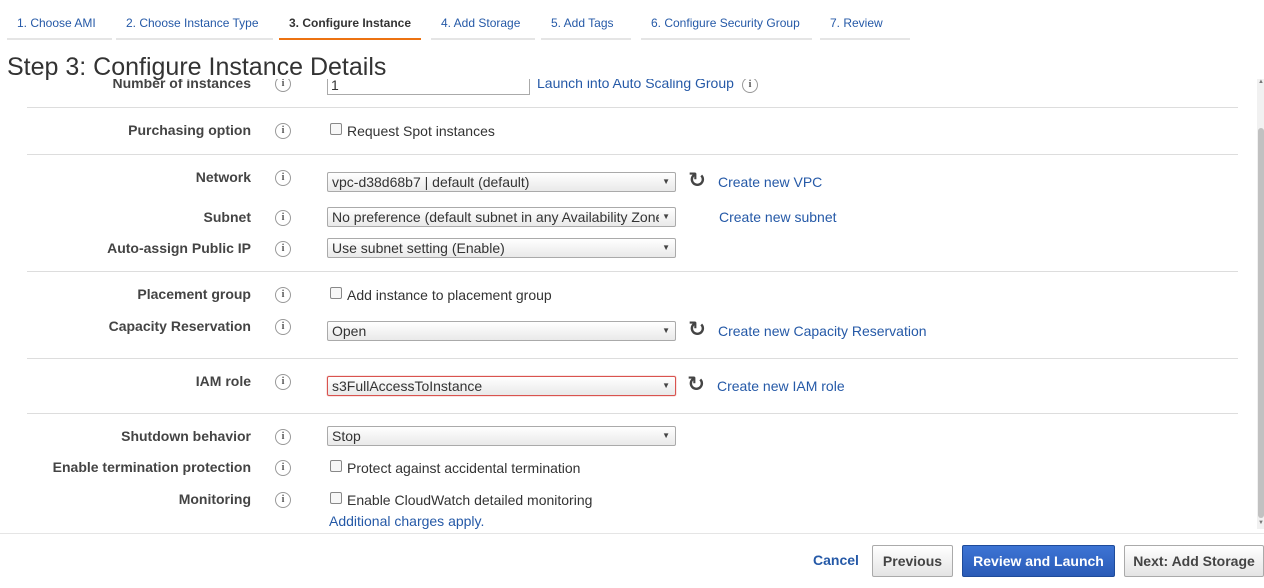  I want to click on previous-button: Previous, so click(912, 561).